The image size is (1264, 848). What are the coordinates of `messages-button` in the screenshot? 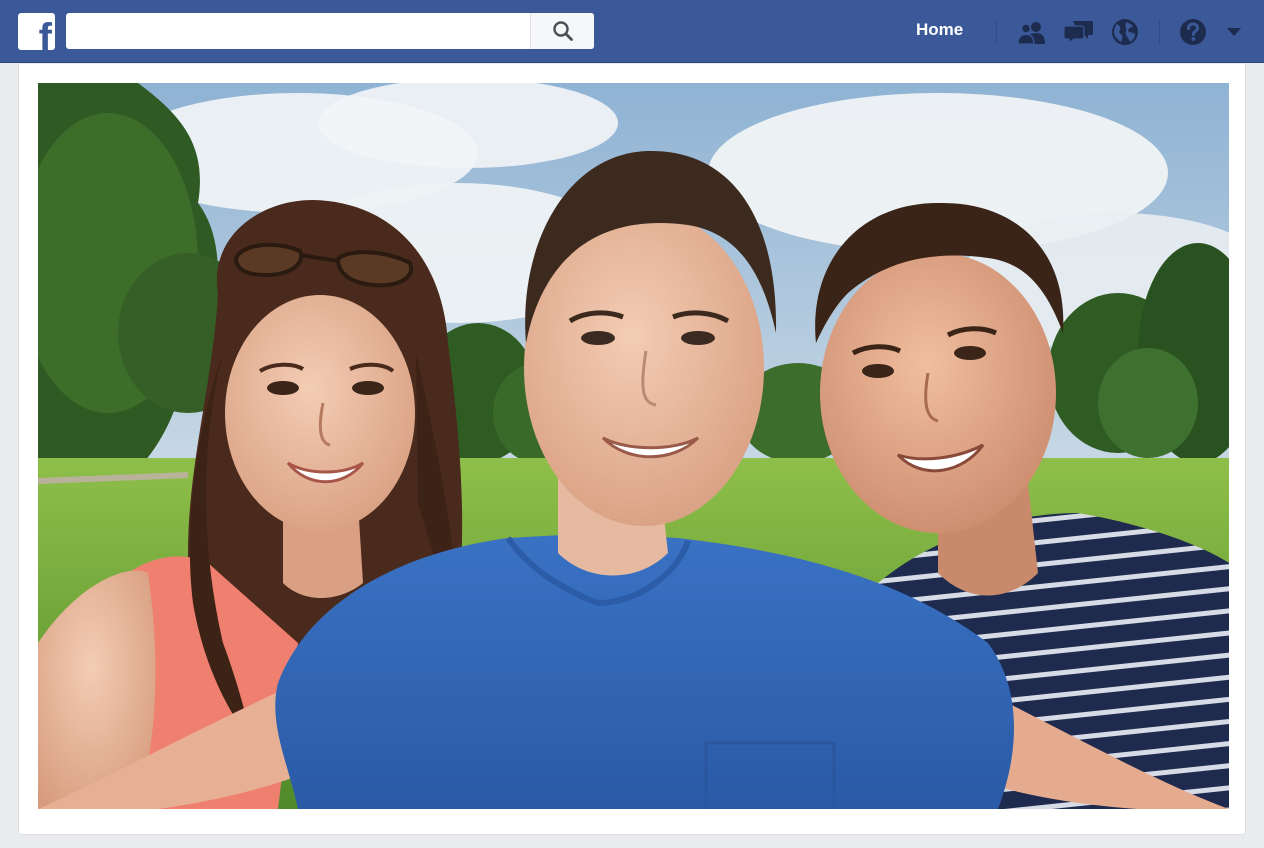 It's located at (1079, 32).